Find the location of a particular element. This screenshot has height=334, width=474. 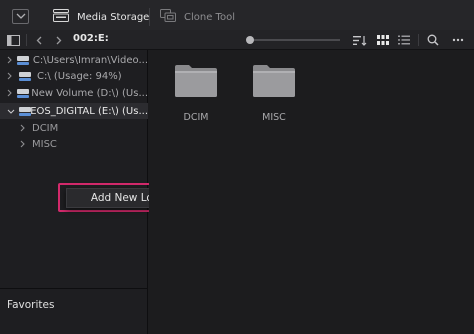

grid-view-icon is located at coordinates (383, 40).